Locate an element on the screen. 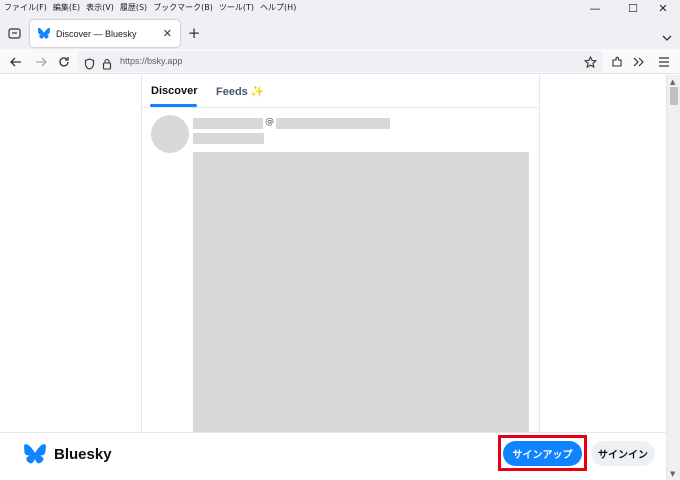  menu-history: 履歴(S) is located at coordinates (133, 7).